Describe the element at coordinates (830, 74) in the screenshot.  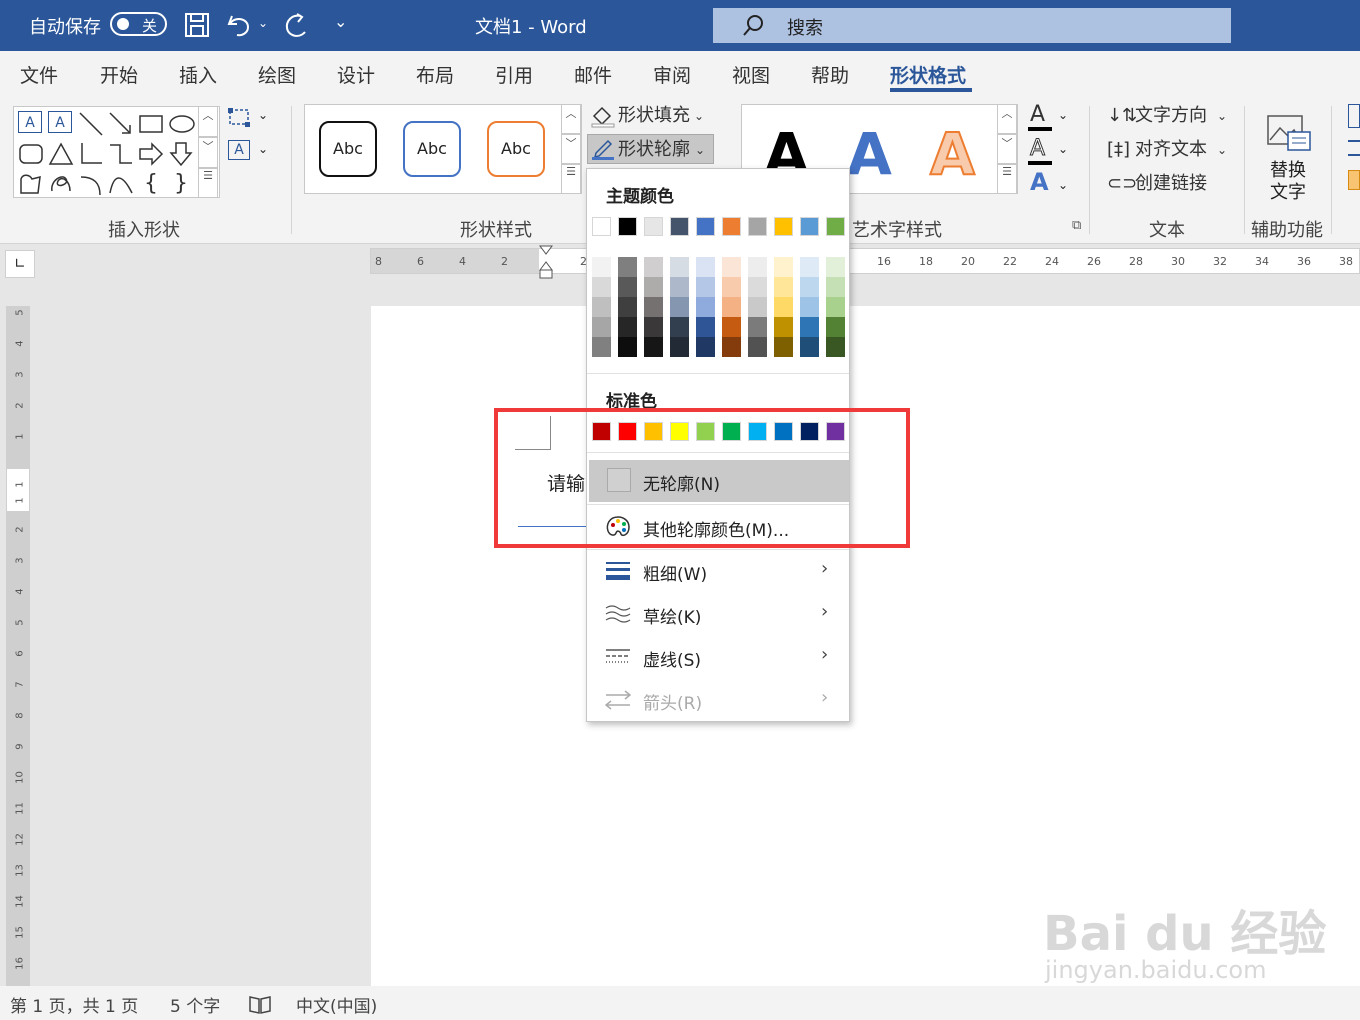
I see `tab-help: 帮助` at that location.